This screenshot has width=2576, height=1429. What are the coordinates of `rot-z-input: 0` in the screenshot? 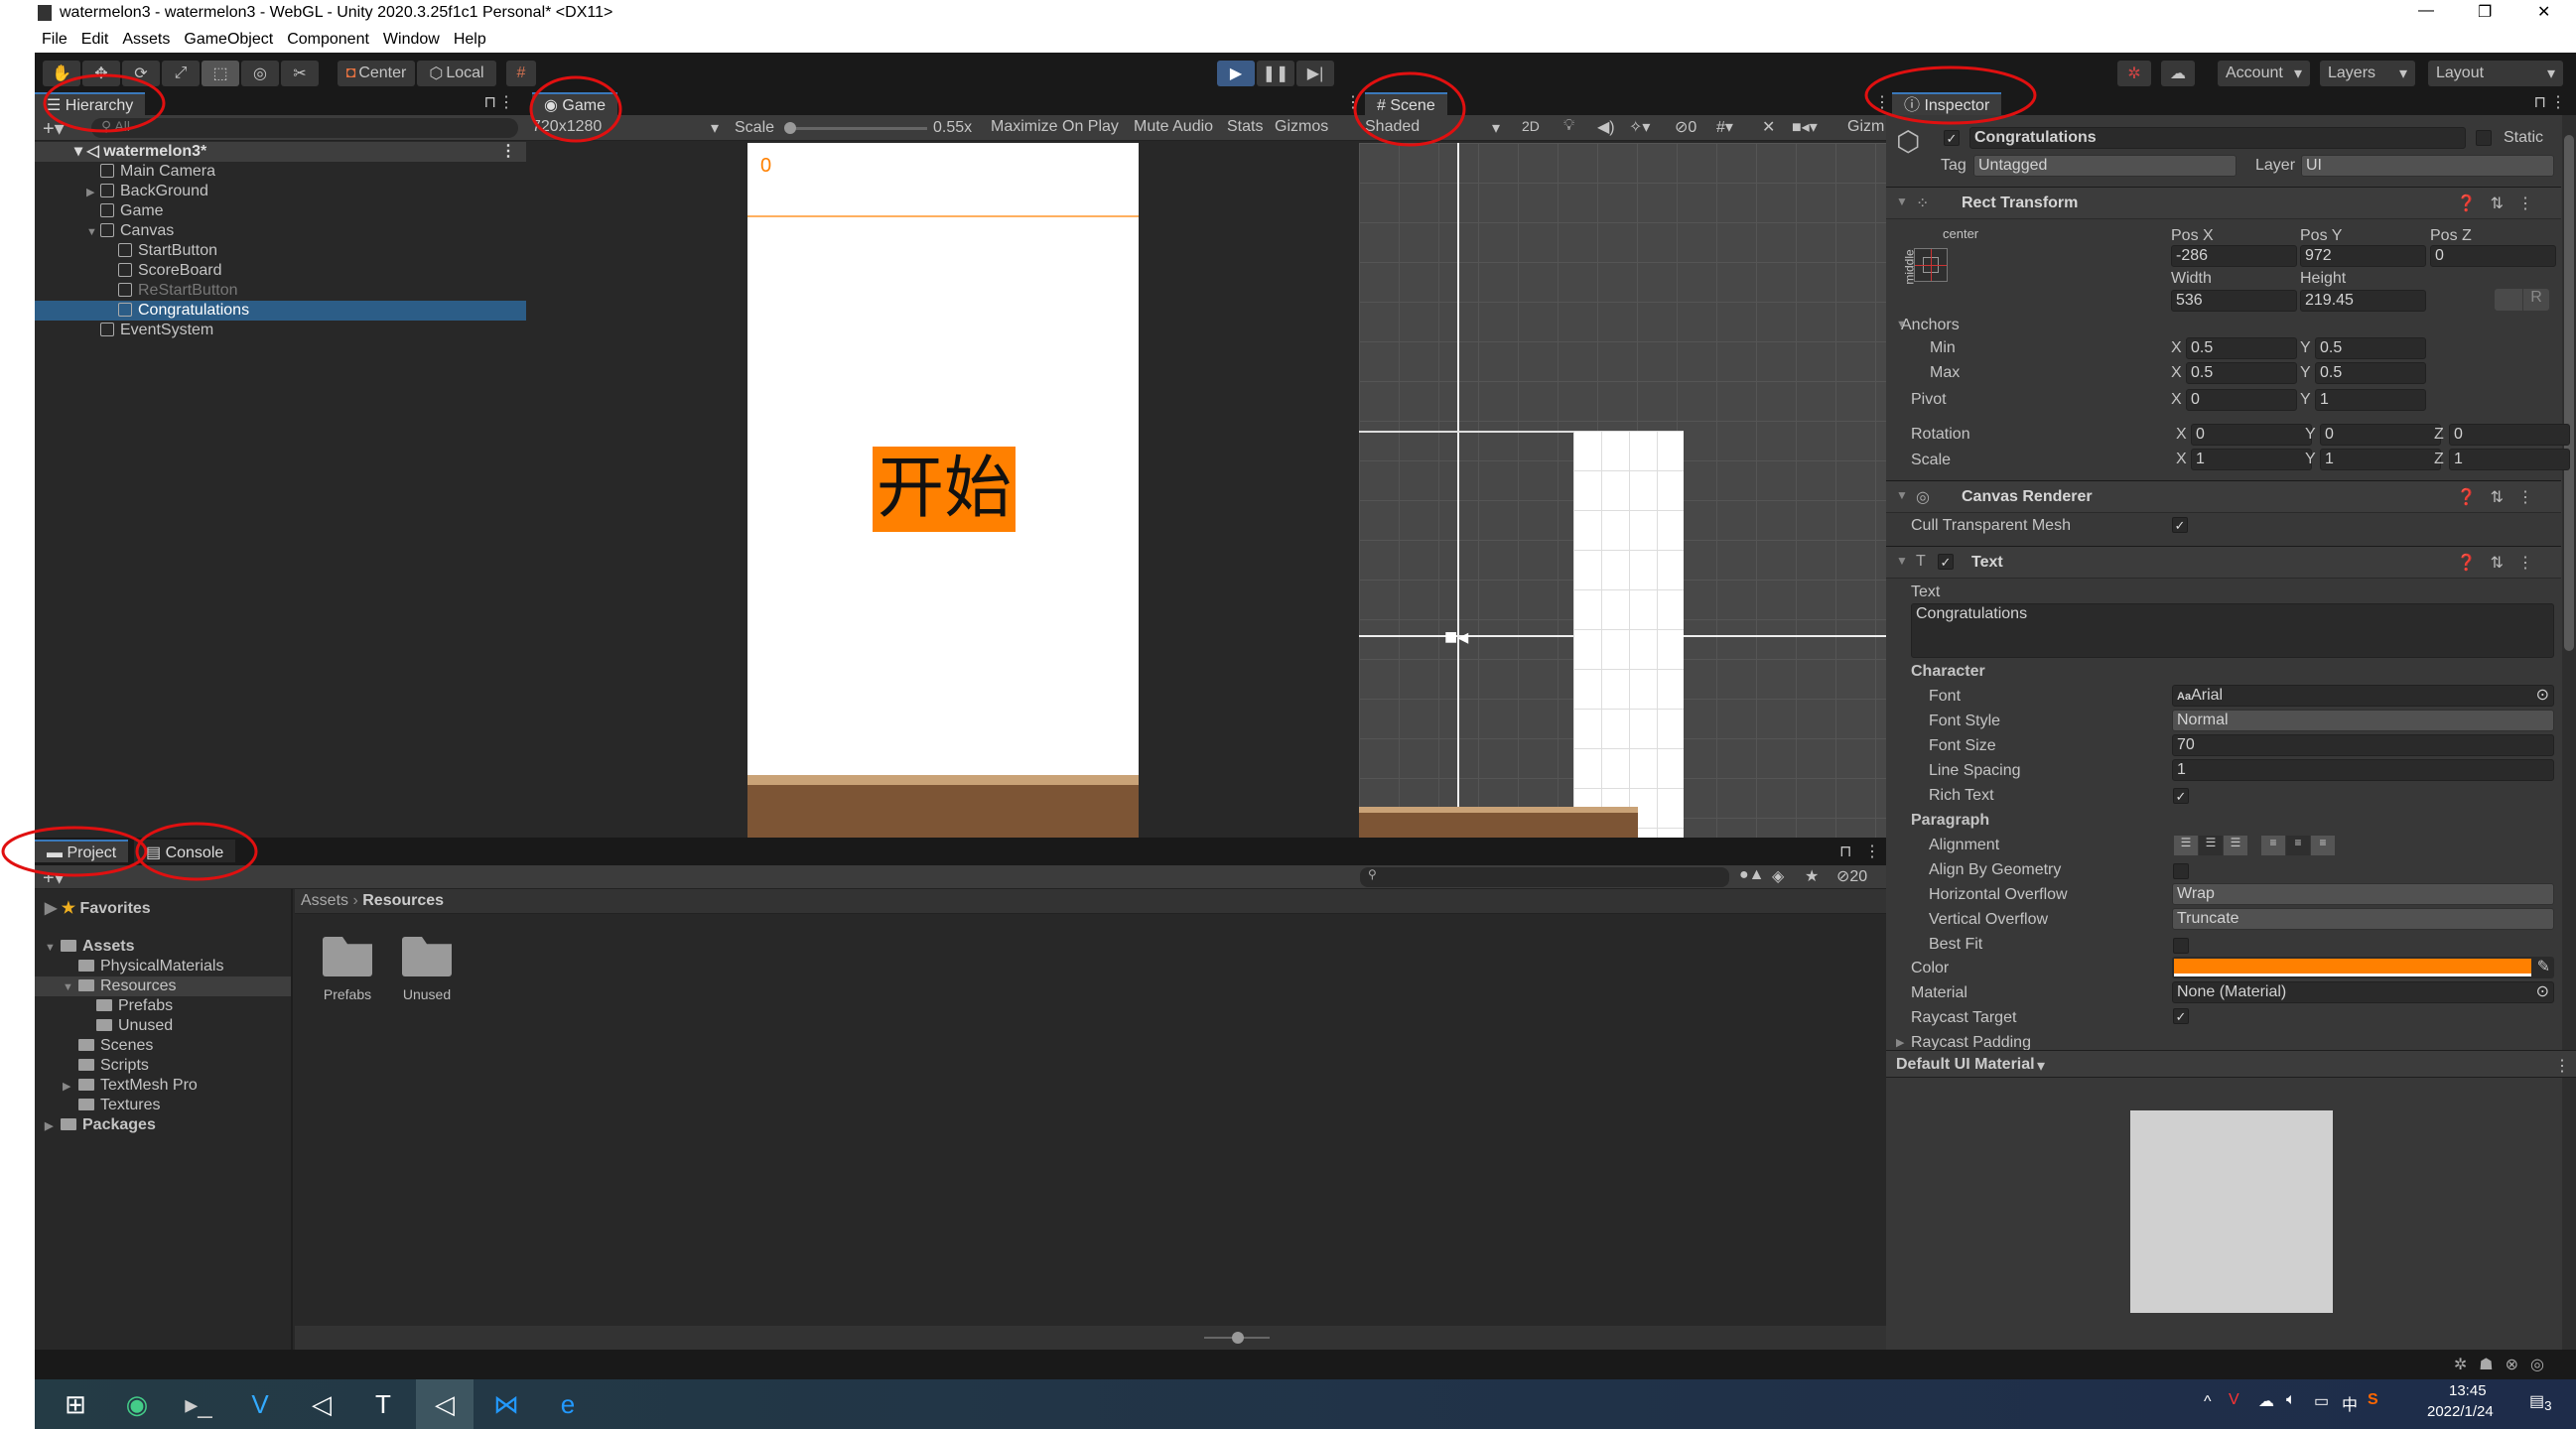 It's located at (2509, 435).